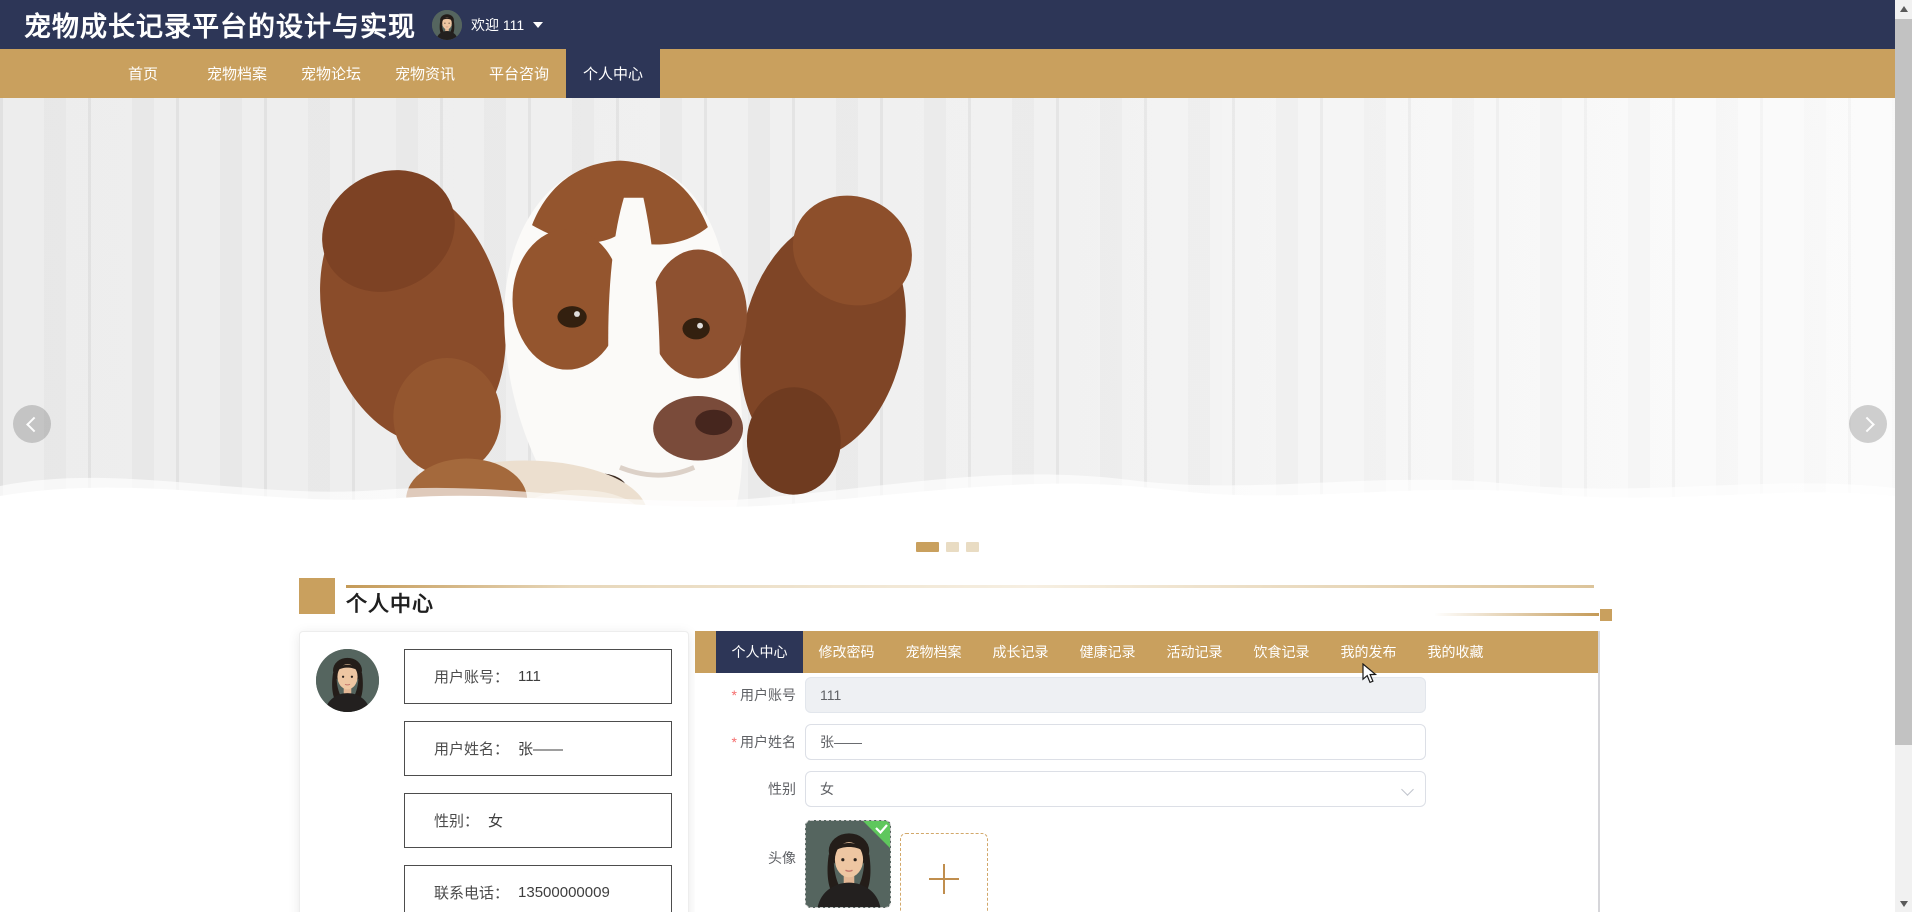 This screenshot has width=1912, height=912. I want to click on field-value: 111, so click(529, 676).